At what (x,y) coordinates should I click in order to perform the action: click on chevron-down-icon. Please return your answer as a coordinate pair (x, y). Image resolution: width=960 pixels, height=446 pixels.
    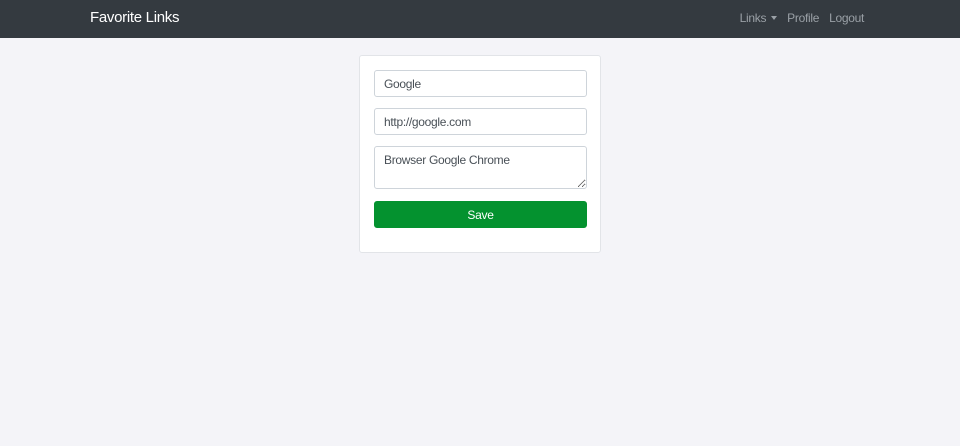
    Looking at the image, I should click on (774, 18).